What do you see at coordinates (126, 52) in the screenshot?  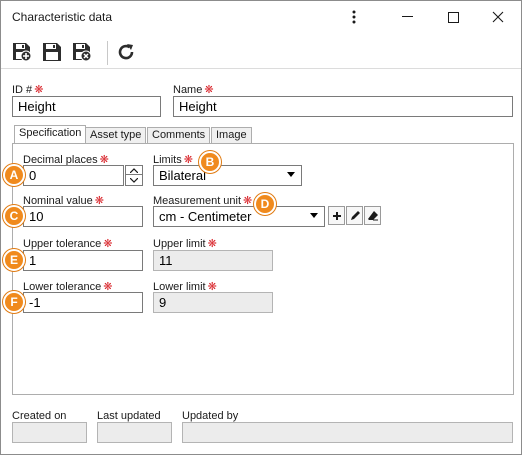 I see `refresh-icon` at bounding box center [126, 52].